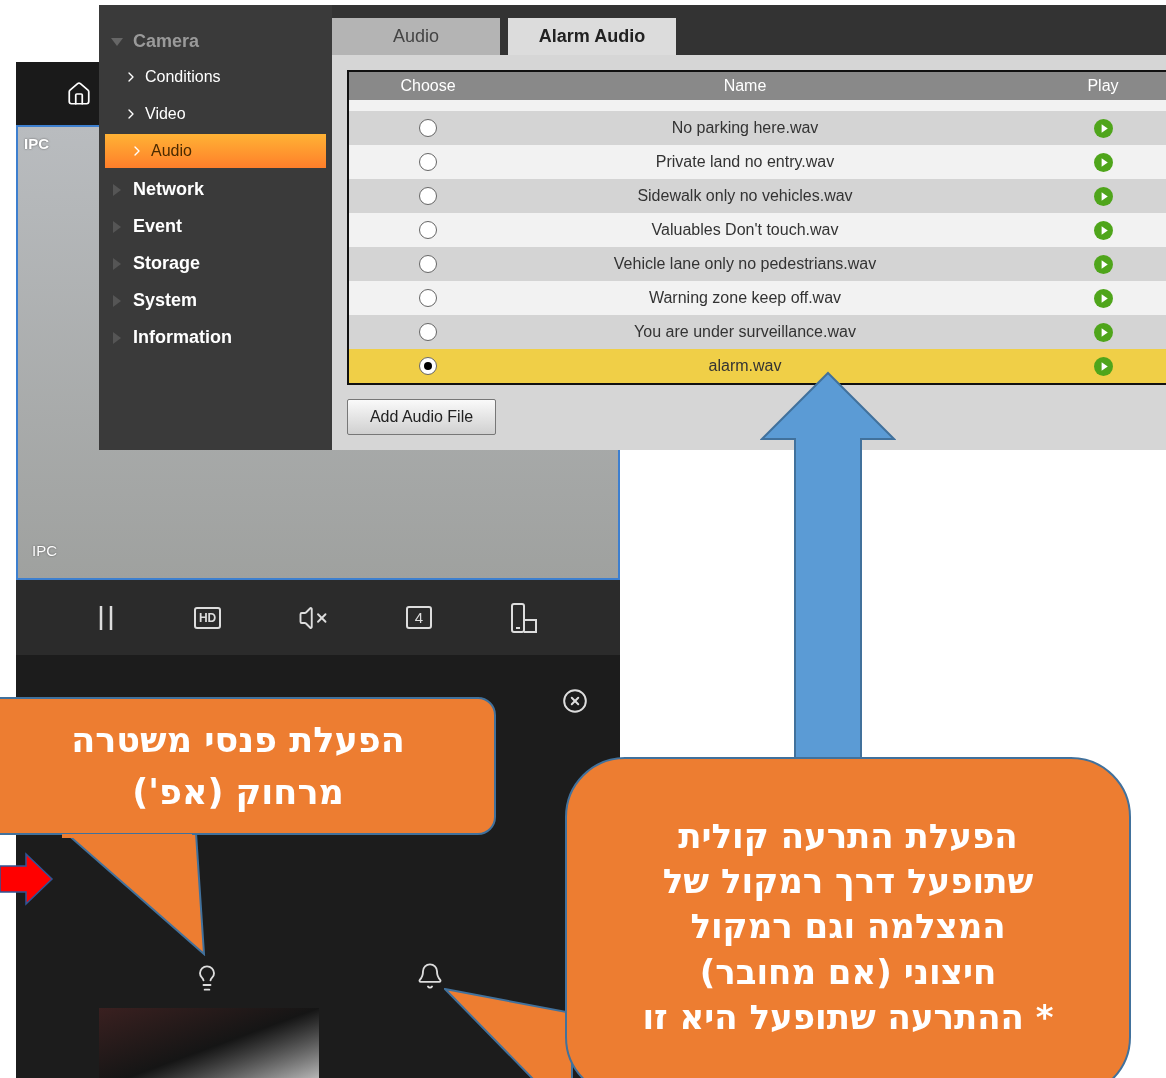 This screenshot has width=1166, height=1078. I want to click on file-name: Valuables Don't touch.wav, so click(745, 230).